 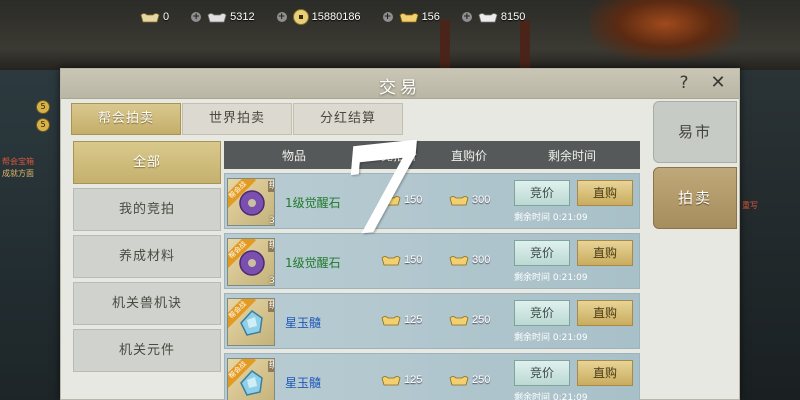 I want to click on header-bid-price: 竞拍价, so click(x=398, y=155).